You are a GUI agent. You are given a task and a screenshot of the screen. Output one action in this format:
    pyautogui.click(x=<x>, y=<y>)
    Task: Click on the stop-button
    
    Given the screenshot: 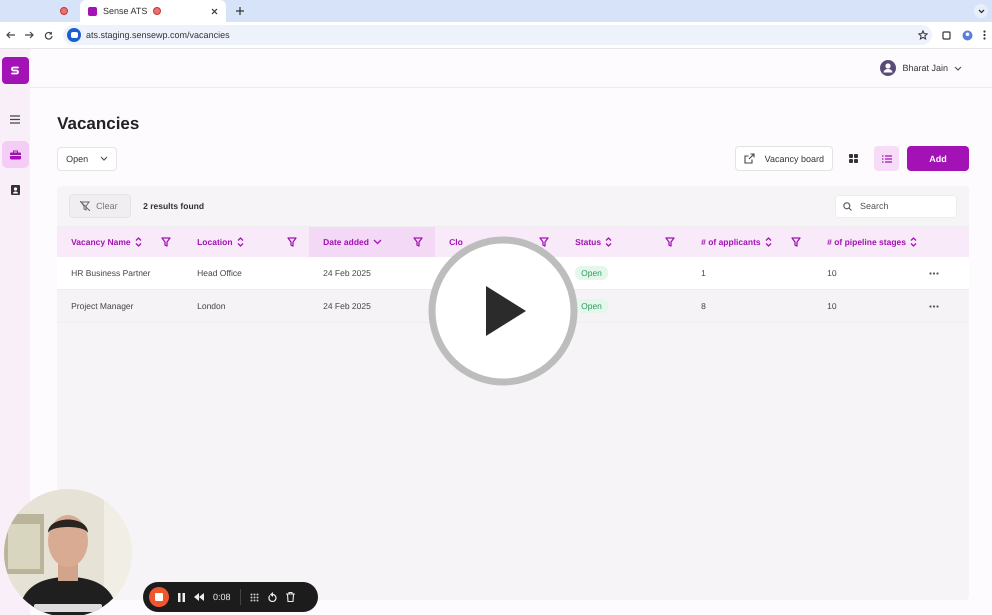 What is the action you would take?
    pyautogui.click(x=159, y=597)
    